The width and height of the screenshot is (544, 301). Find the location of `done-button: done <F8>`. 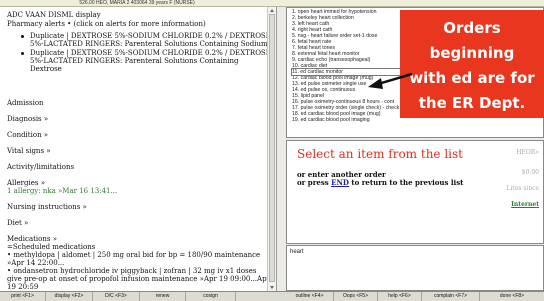

done-button: done <F8> is located at coordinates (512, 296).